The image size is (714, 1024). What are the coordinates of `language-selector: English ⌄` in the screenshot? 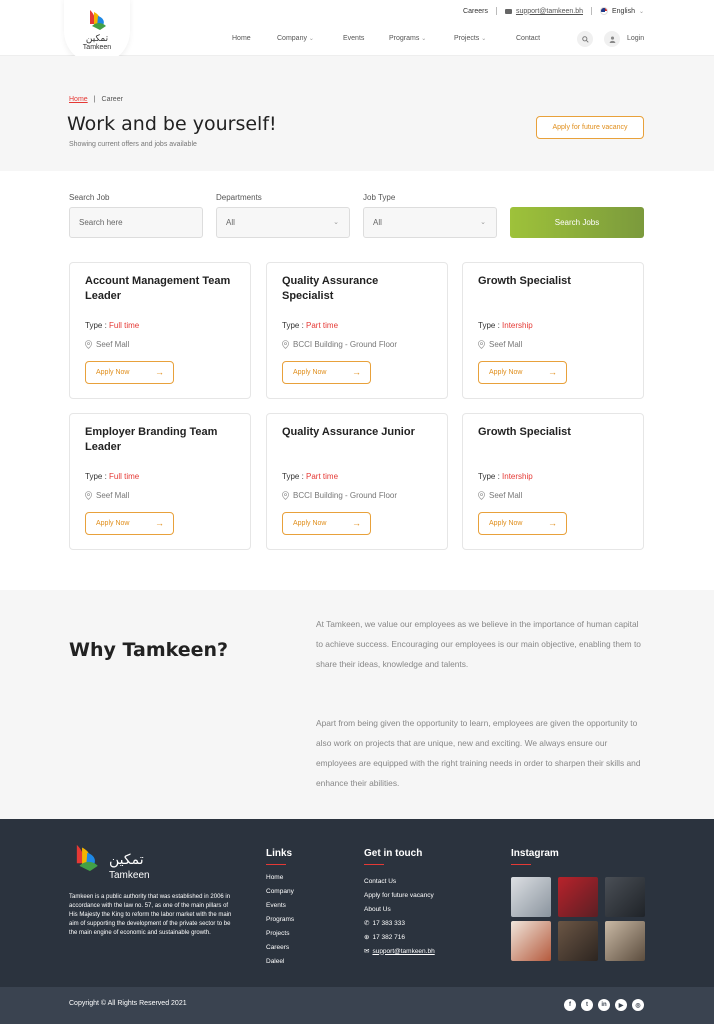 It's located at (622, 11).